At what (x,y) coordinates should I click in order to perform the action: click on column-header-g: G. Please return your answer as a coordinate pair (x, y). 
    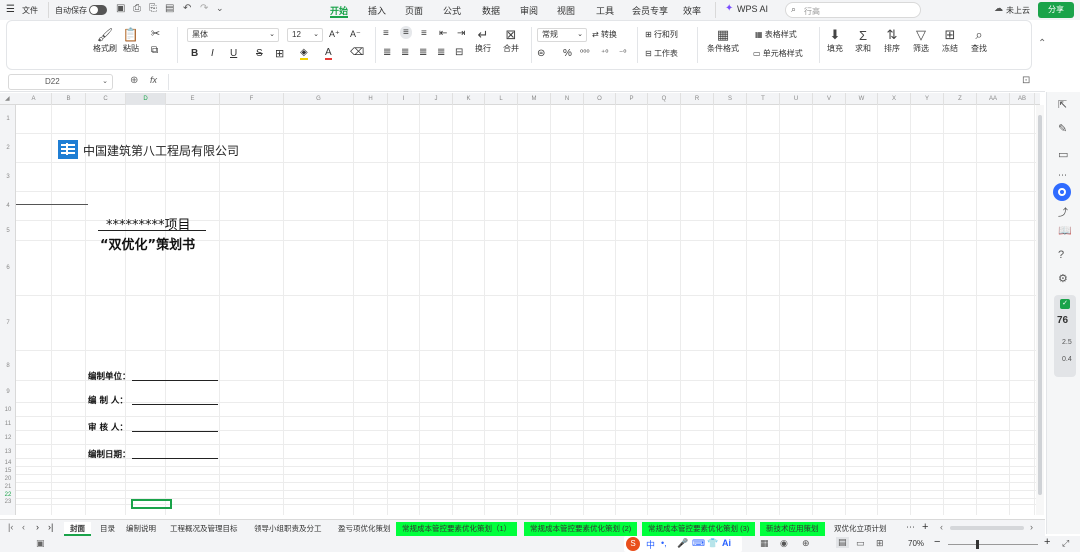
    Looking at the image, I should click on (319, 99).